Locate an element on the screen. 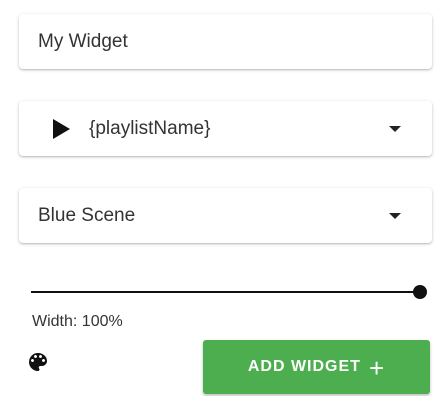 The image size is (439, 396). widget-name-input is located at coordinates (225, 41).